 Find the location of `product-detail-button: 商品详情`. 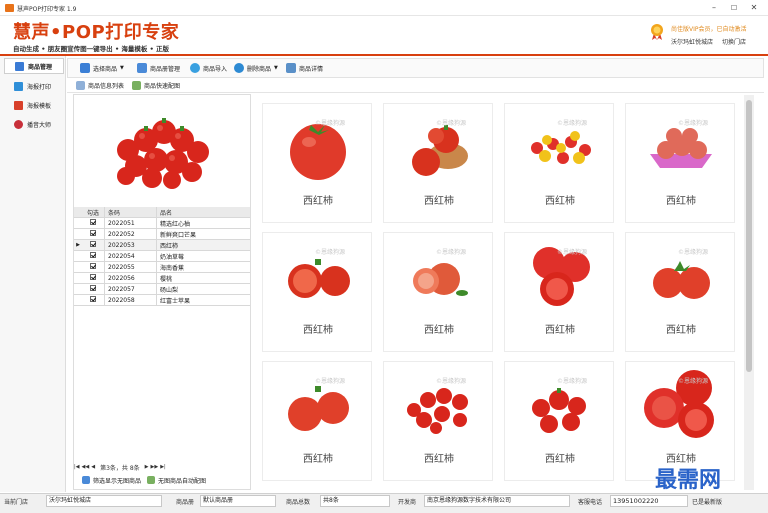

product-detail-button: 商品详情 is located at coordinates (304, 68).